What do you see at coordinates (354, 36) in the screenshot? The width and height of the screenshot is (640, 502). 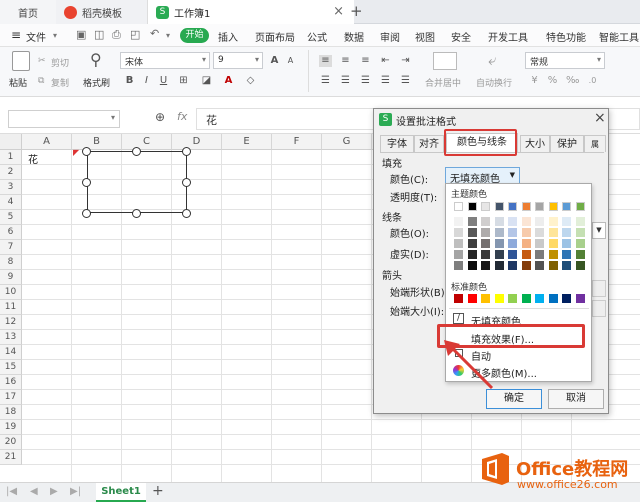 I see `menu-data: 数据` at bounding box center [354, 36].